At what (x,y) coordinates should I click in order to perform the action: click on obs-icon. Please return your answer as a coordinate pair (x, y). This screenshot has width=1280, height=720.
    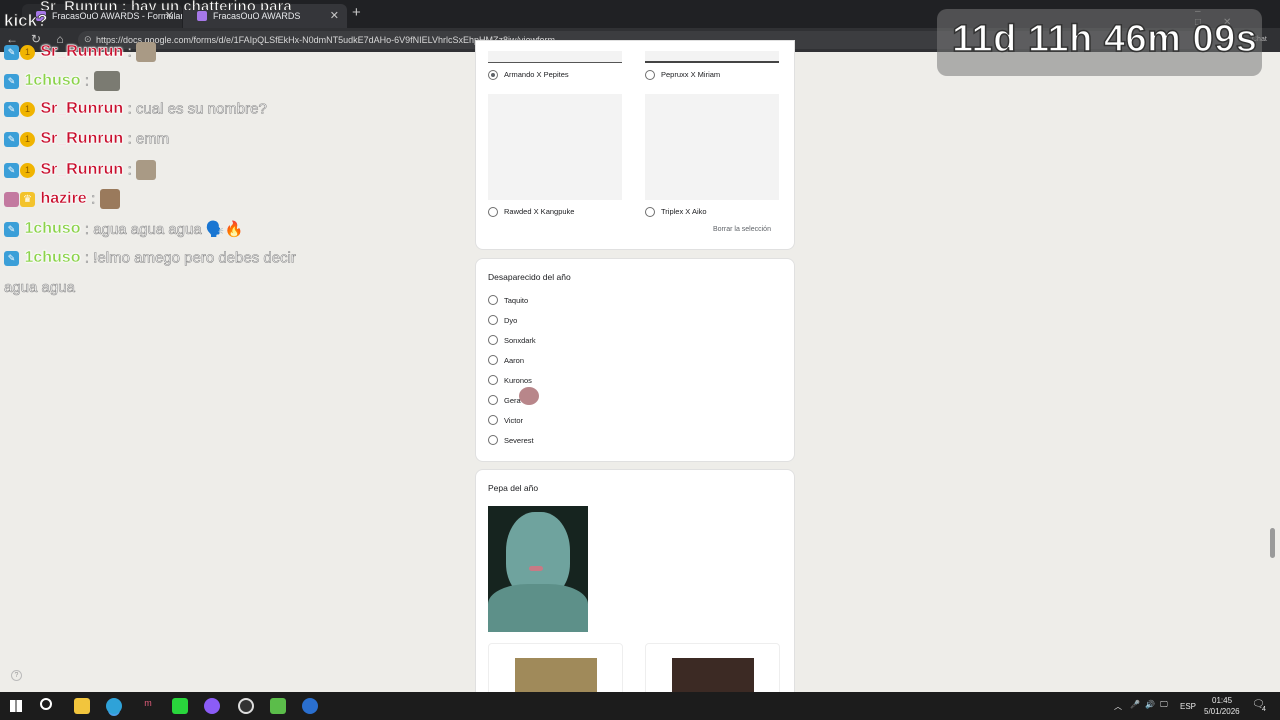
    Looking at the image, I should click on (246, 706).